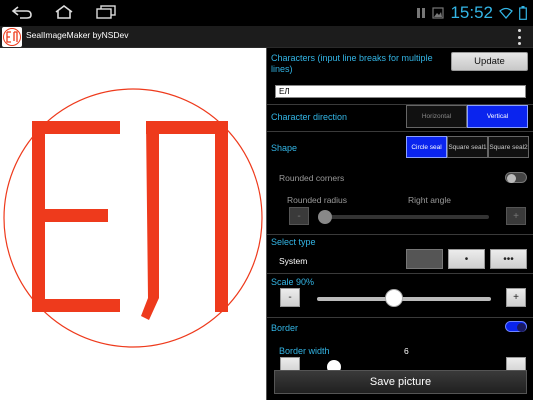 The image size is (533, 400). I want to click on clock: 15:52, so click(471, 12).